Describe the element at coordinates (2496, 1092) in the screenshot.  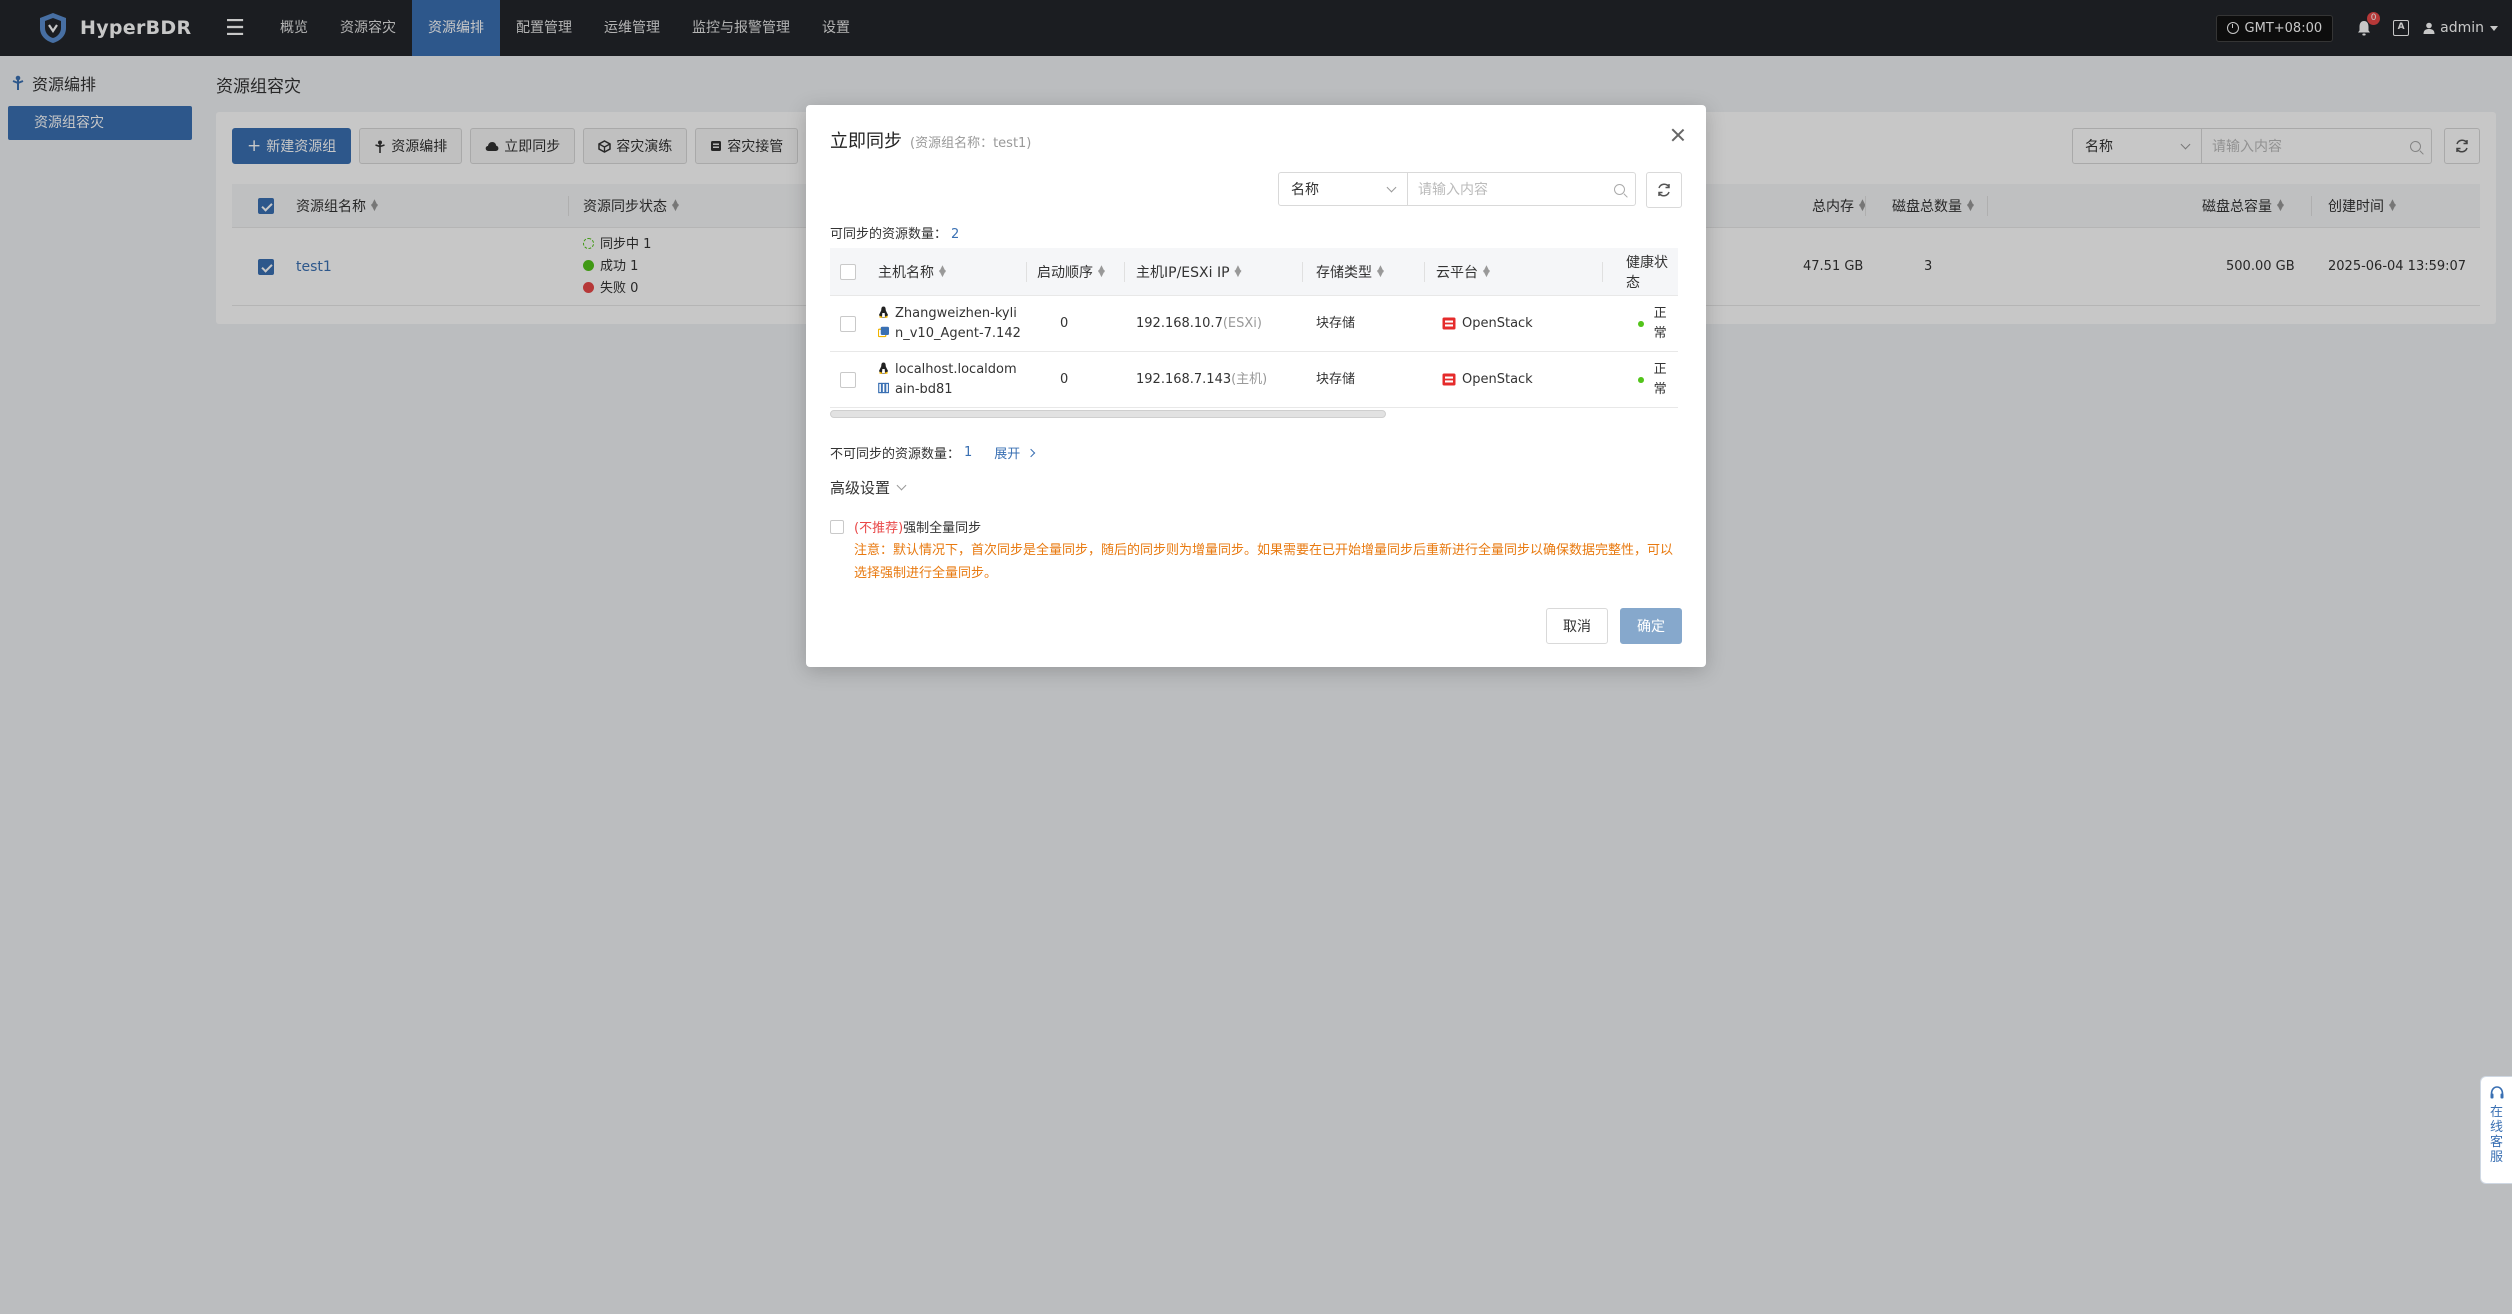
I see `headset-icon` at that location.